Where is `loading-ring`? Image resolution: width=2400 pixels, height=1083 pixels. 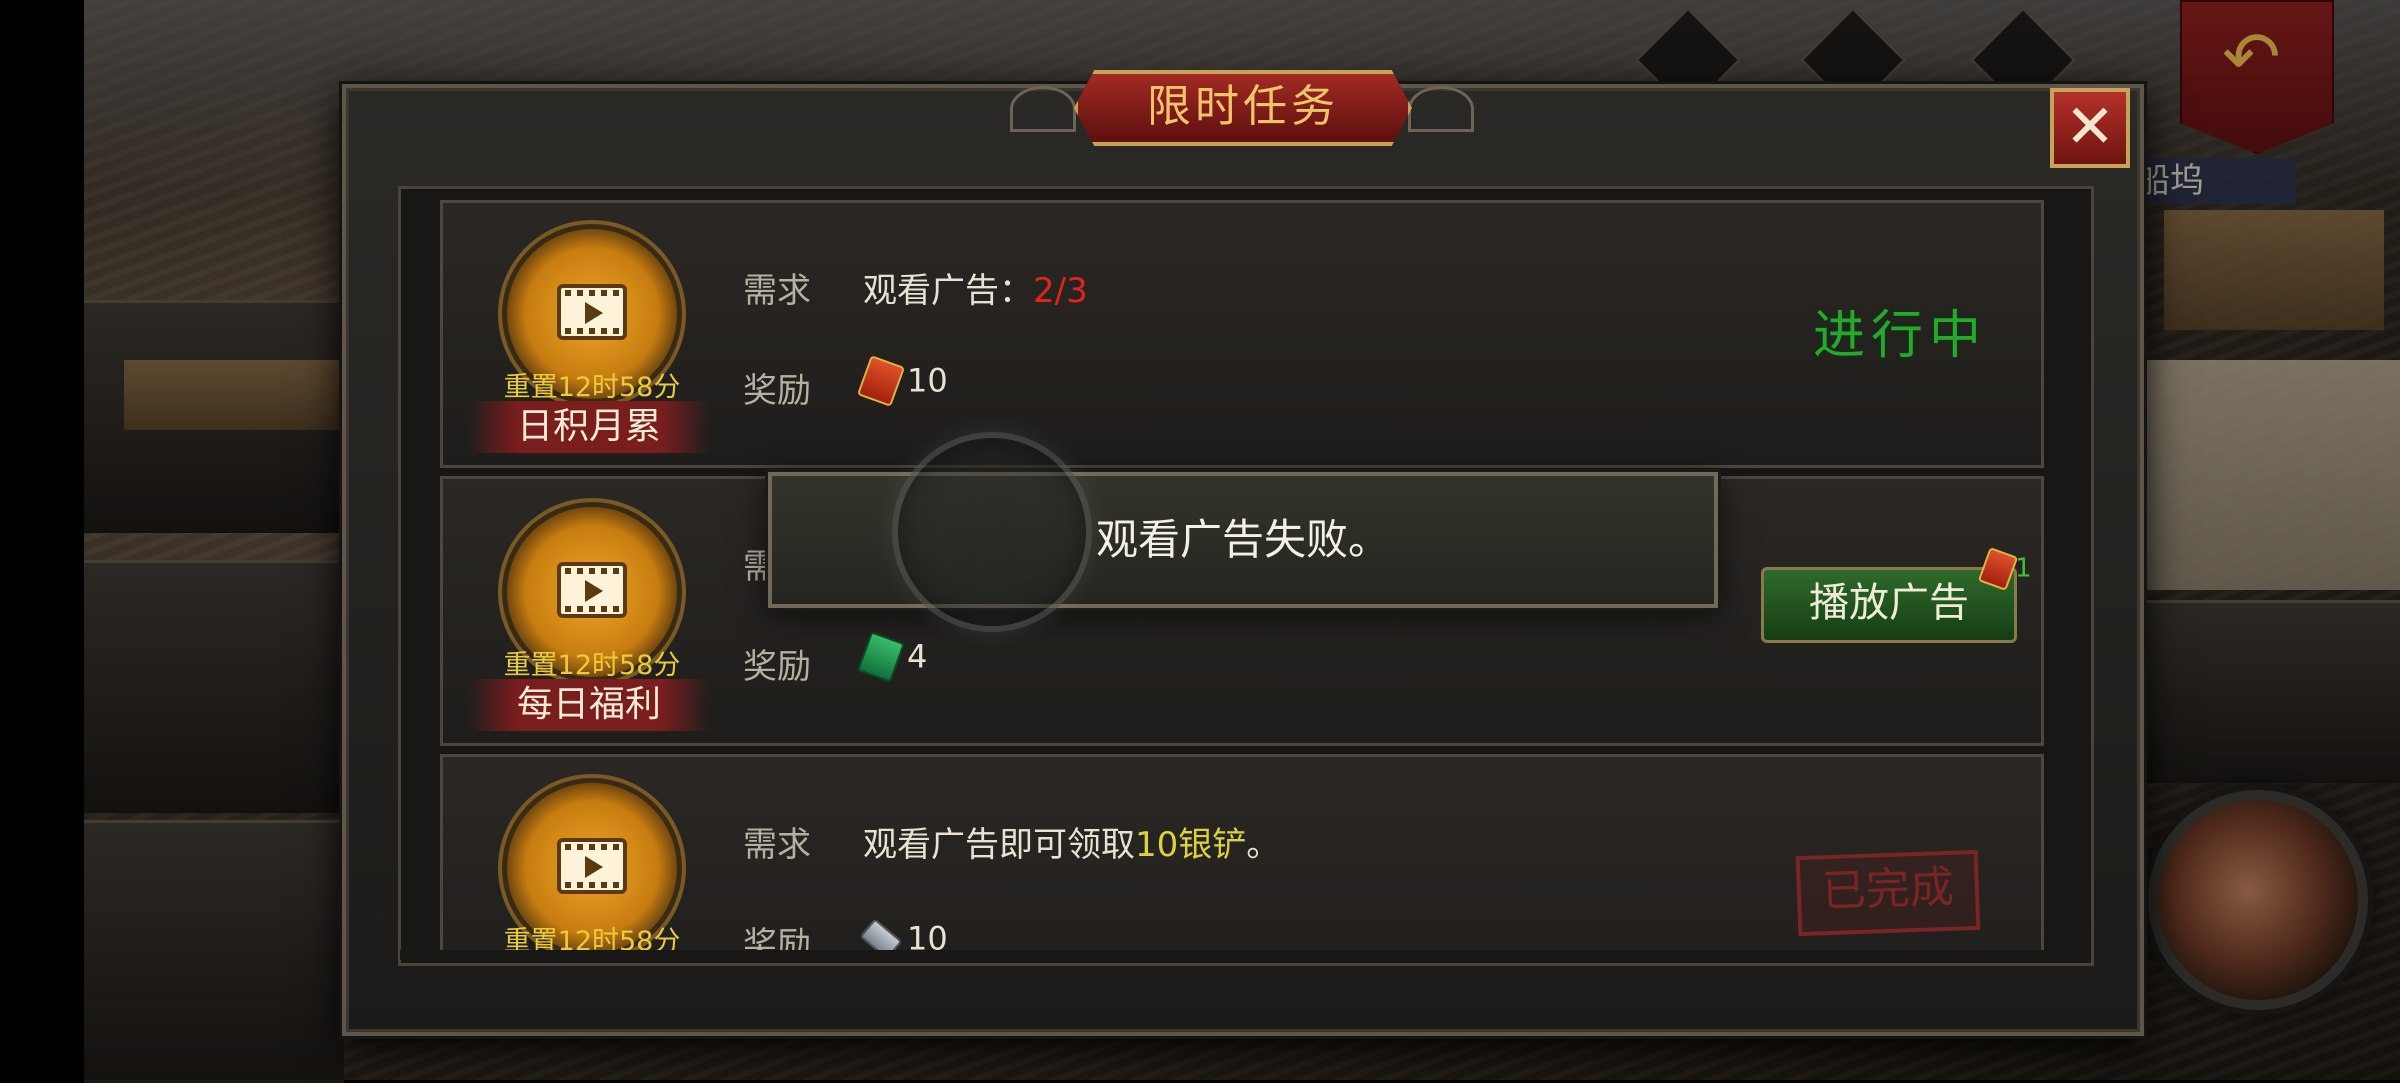 loading-ring is located at coordinates (992, 532).